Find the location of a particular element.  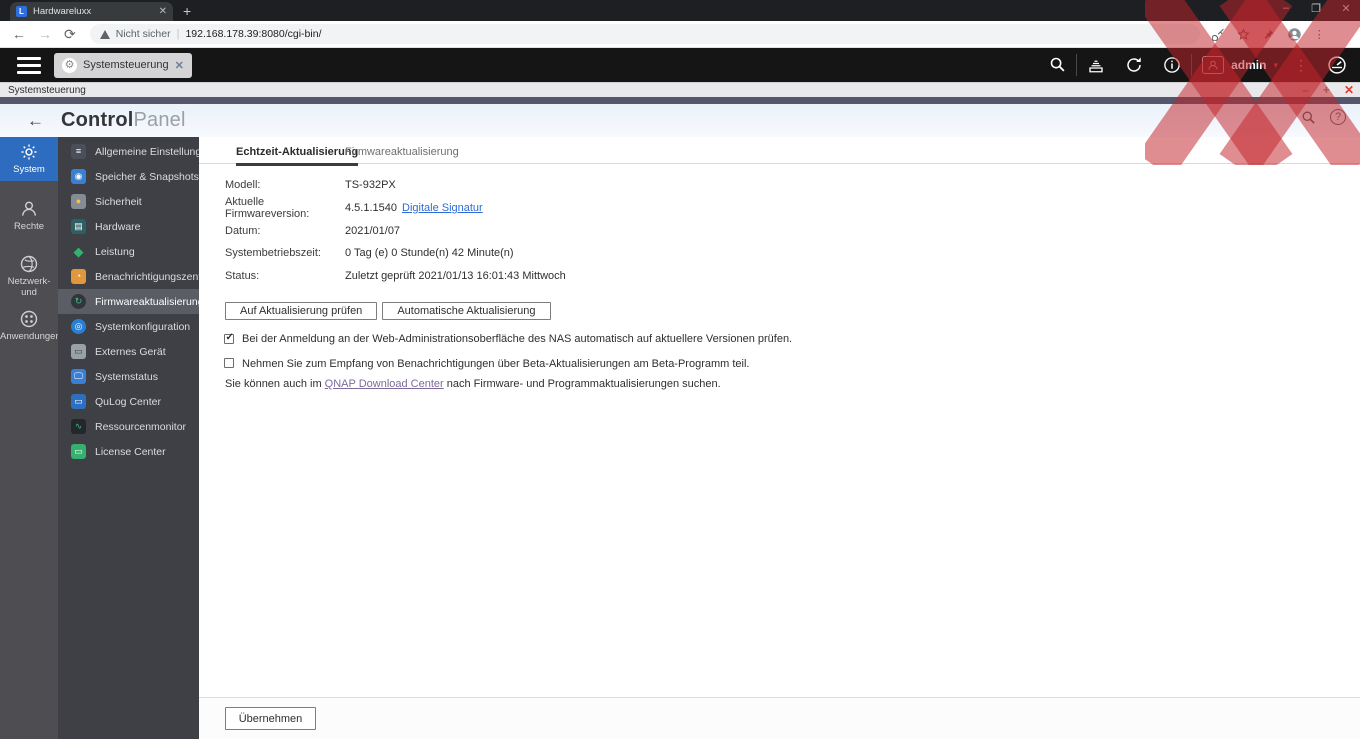

category-rail: System Rechte Netzwerk- und Anwendungen is located at coordinates (30, 438).